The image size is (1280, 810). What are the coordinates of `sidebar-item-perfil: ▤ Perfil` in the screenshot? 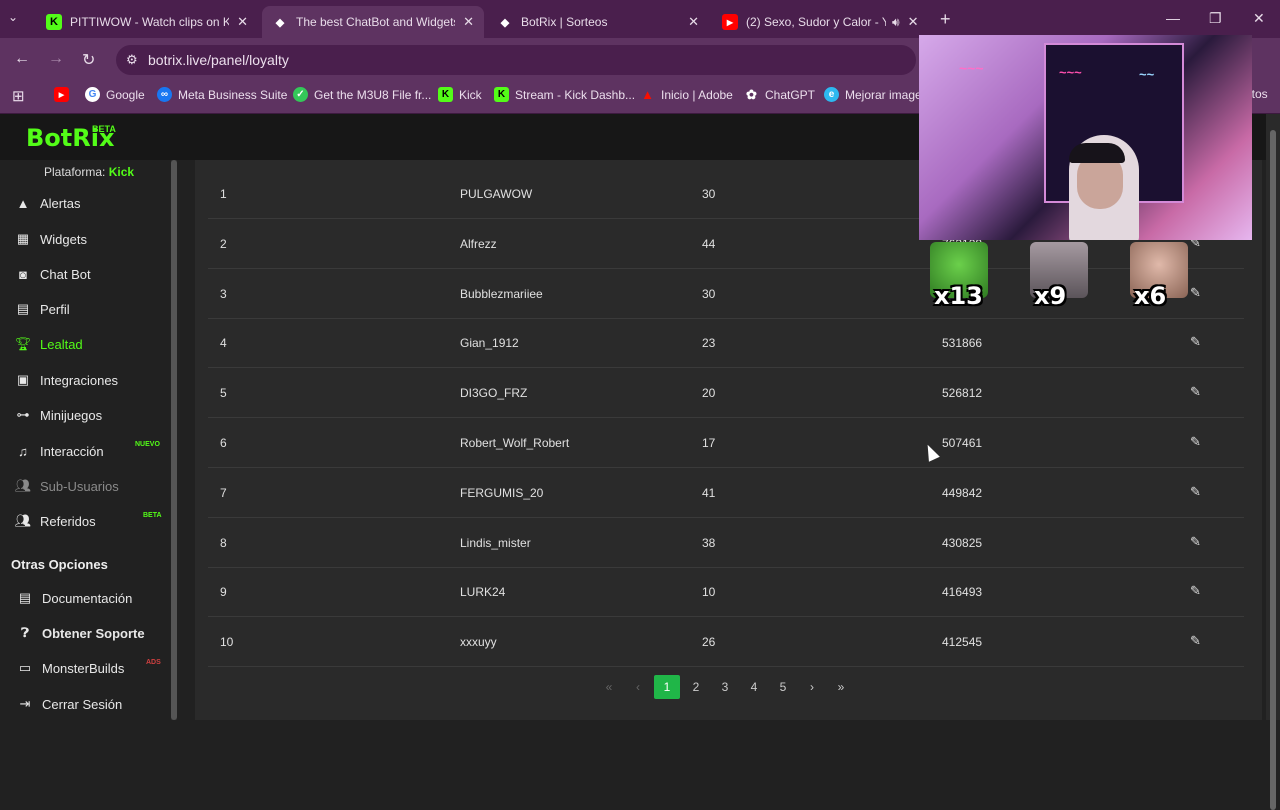 It's located at (89, 309).